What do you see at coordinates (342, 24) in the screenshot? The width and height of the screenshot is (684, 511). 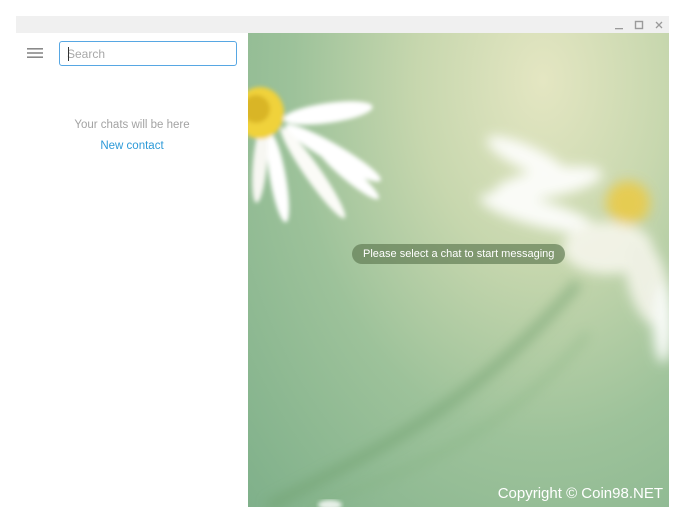 I see `title-bar` at bounding box center [342, 24].